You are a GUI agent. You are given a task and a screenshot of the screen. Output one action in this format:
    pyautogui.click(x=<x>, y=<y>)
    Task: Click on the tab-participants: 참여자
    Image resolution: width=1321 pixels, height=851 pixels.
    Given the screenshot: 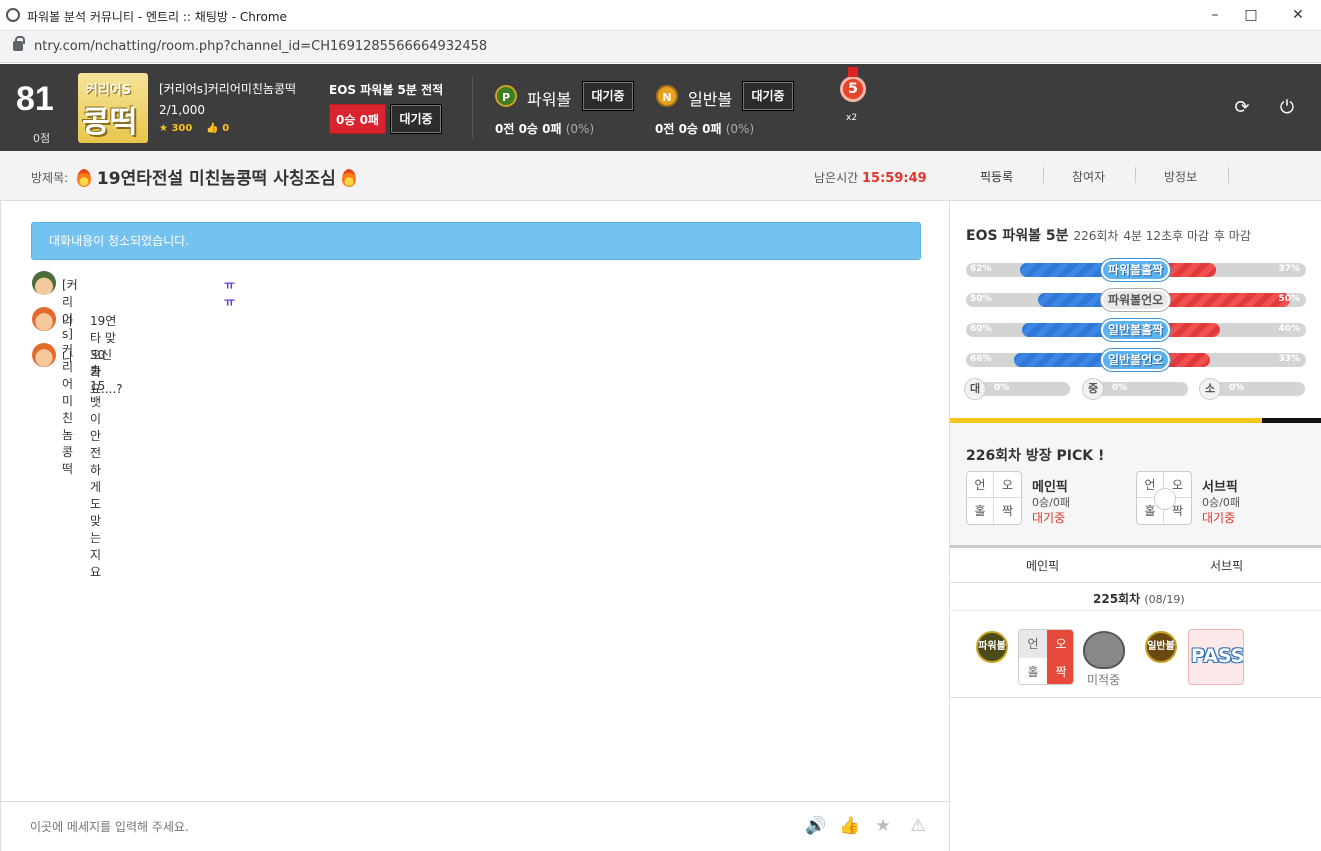 What is the action you would take?
    pyautogui.click(x=1088, y=176)
    